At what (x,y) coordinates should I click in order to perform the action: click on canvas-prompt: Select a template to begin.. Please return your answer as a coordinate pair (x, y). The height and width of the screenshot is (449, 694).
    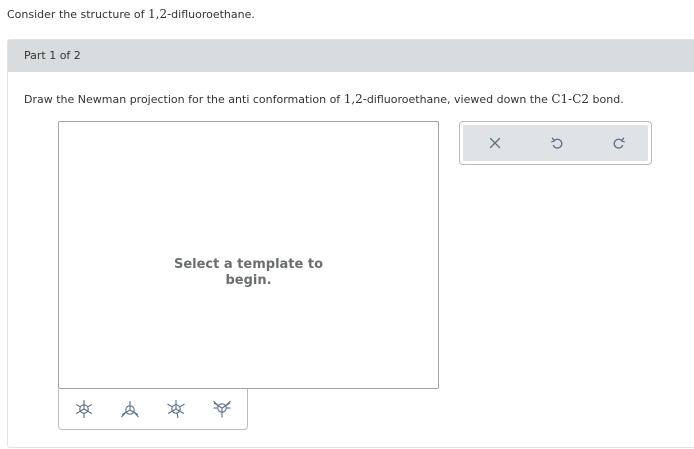
    Looking at the image, I should click on (248, 273).